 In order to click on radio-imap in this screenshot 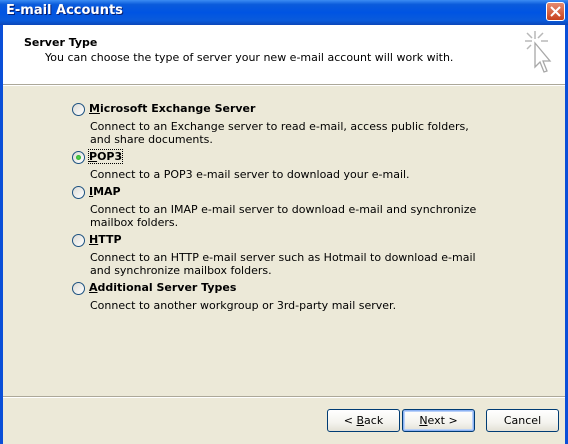, I will do `click(78, 192)`.